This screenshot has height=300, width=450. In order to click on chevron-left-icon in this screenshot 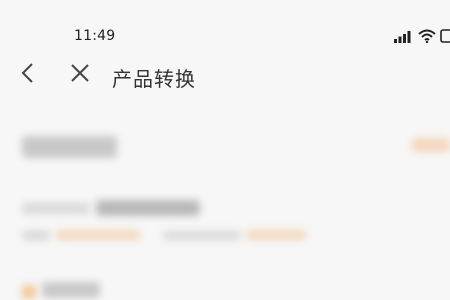, I will do `click(28, 75)`.